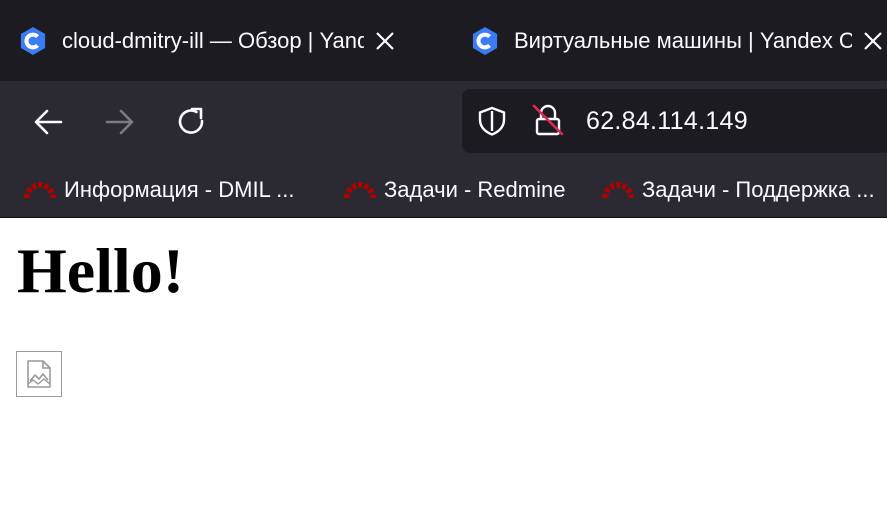  I want to click on forward-arrow-icon, so click(119, 122).